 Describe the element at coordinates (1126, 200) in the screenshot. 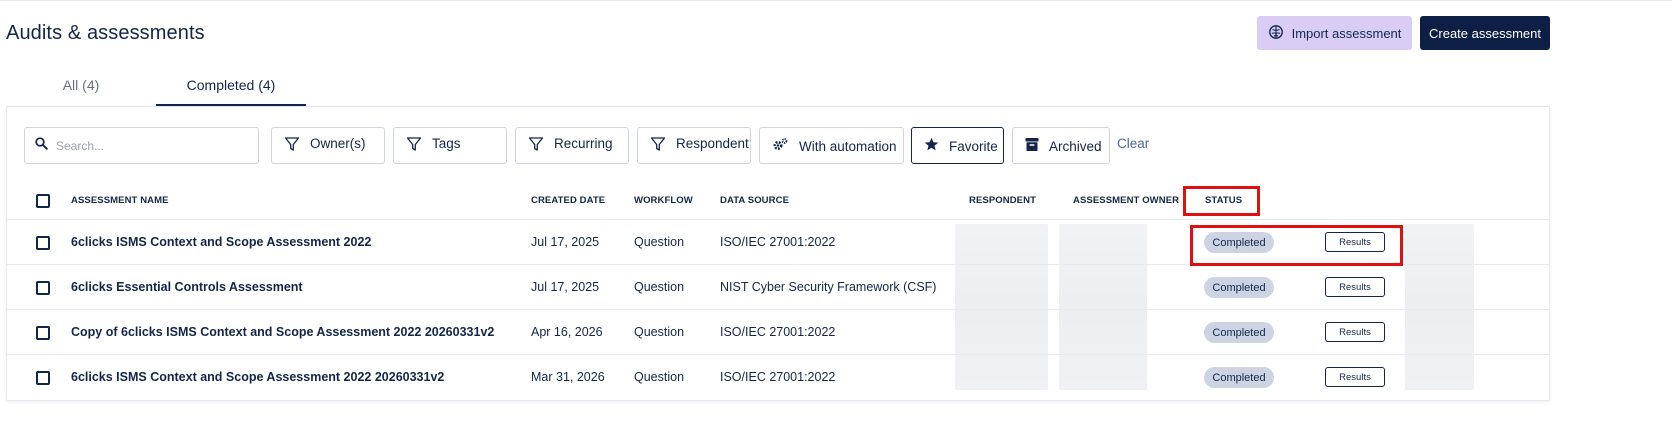

I see `column-header-assessment-owner: ASSESSMENT OWNER` at that location.